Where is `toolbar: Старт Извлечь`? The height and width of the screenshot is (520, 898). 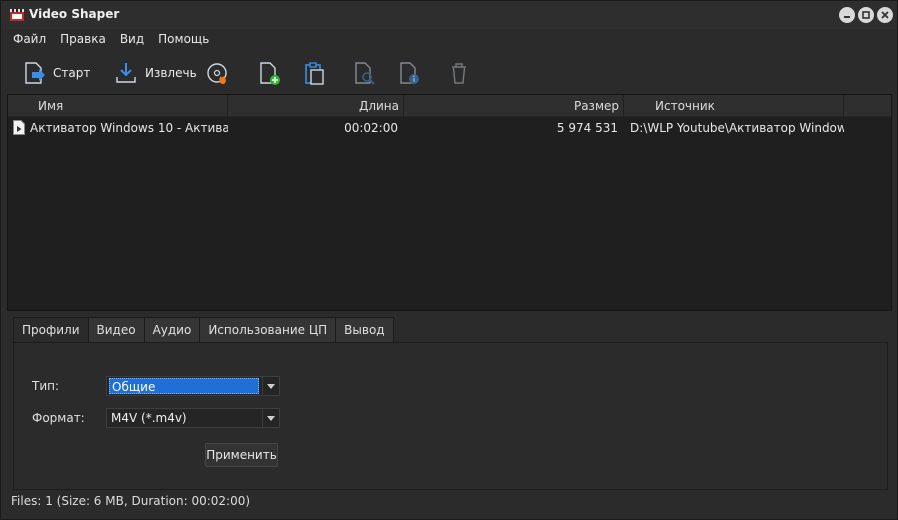
toolbar: Старт Извлечь is located at coordinates (449, 72).